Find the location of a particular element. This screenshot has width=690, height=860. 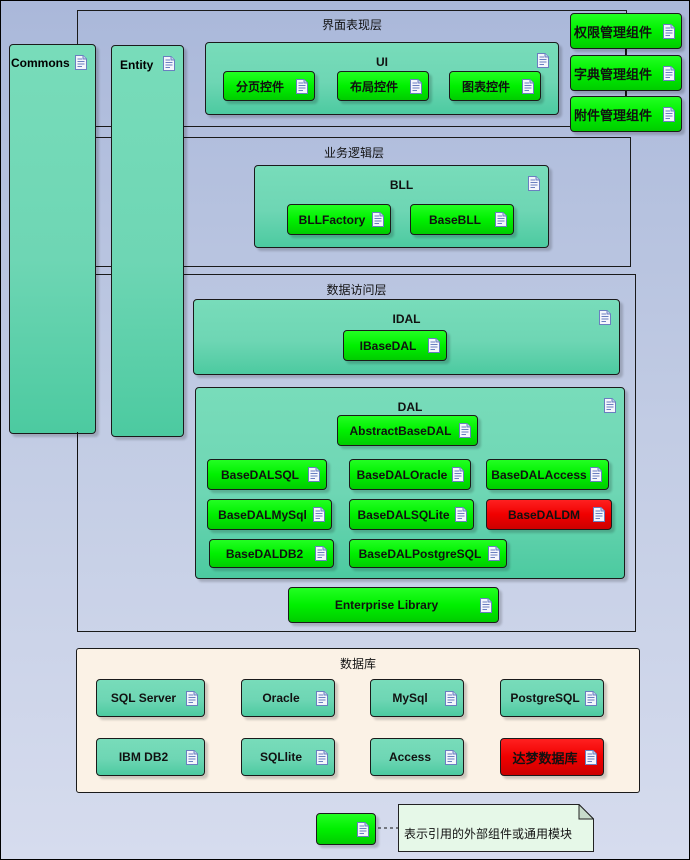

database-access: Access is located at coordinates (417, 757).